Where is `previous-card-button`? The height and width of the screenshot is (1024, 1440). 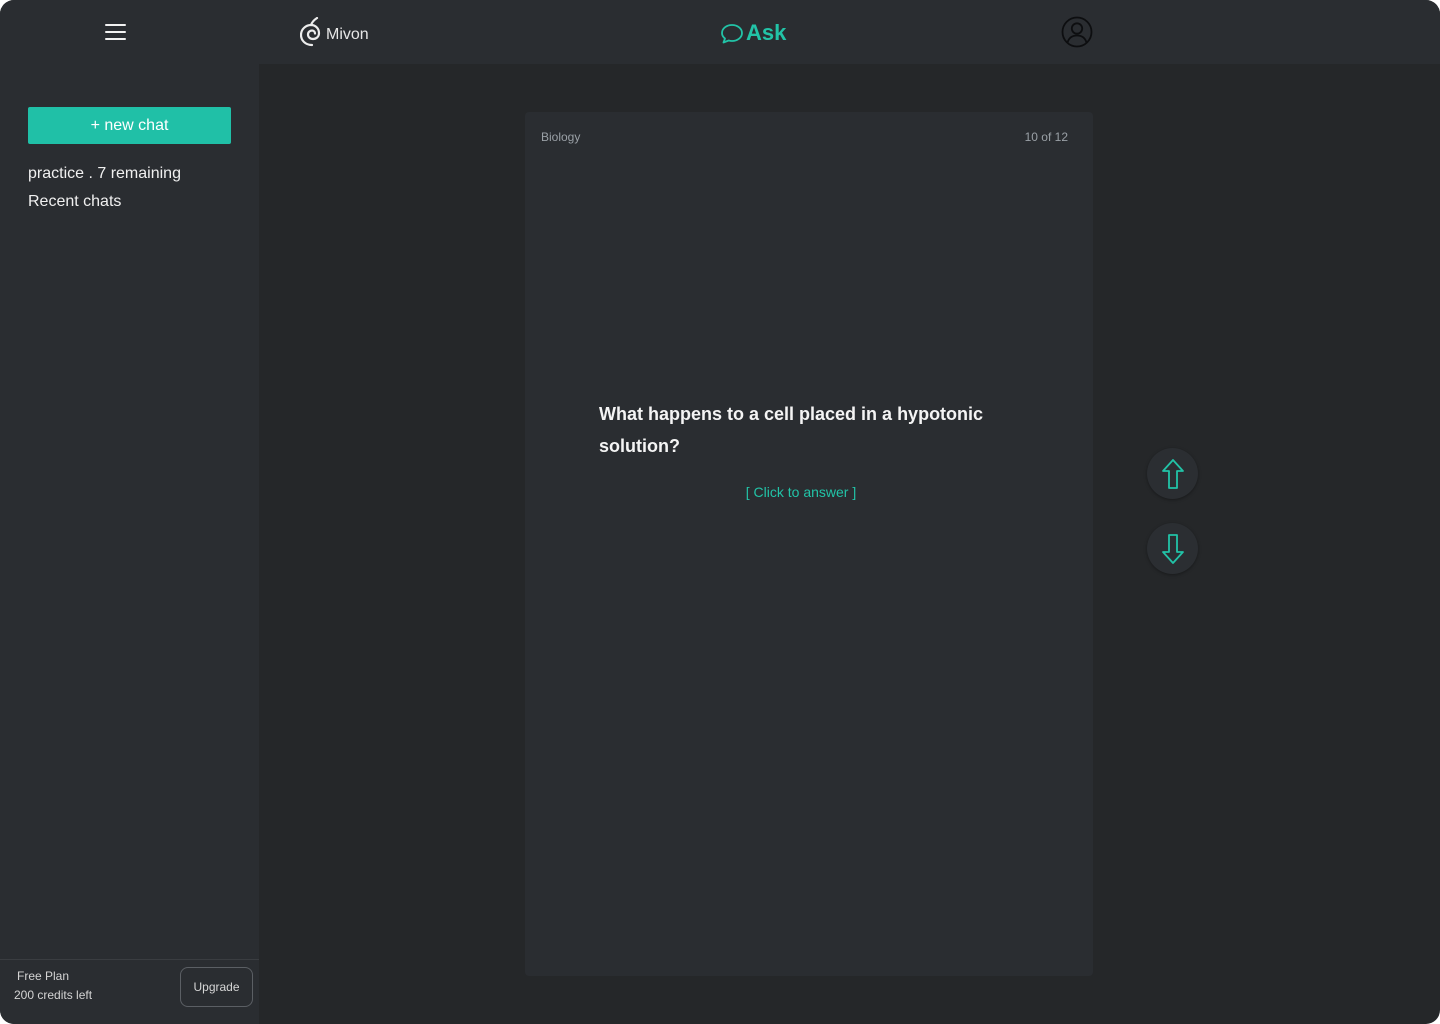
previous-card-button is located at coordinates (1172, 473).